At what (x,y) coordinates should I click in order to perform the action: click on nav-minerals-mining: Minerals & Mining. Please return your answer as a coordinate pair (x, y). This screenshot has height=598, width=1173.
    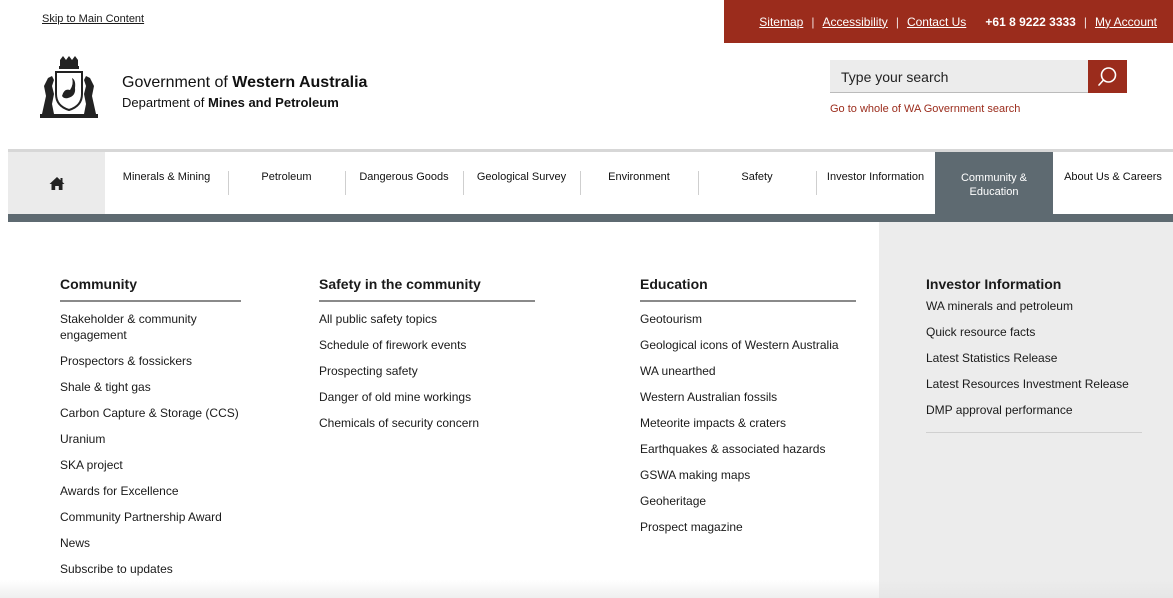
    Looking at the image, I should click on (166, 183).